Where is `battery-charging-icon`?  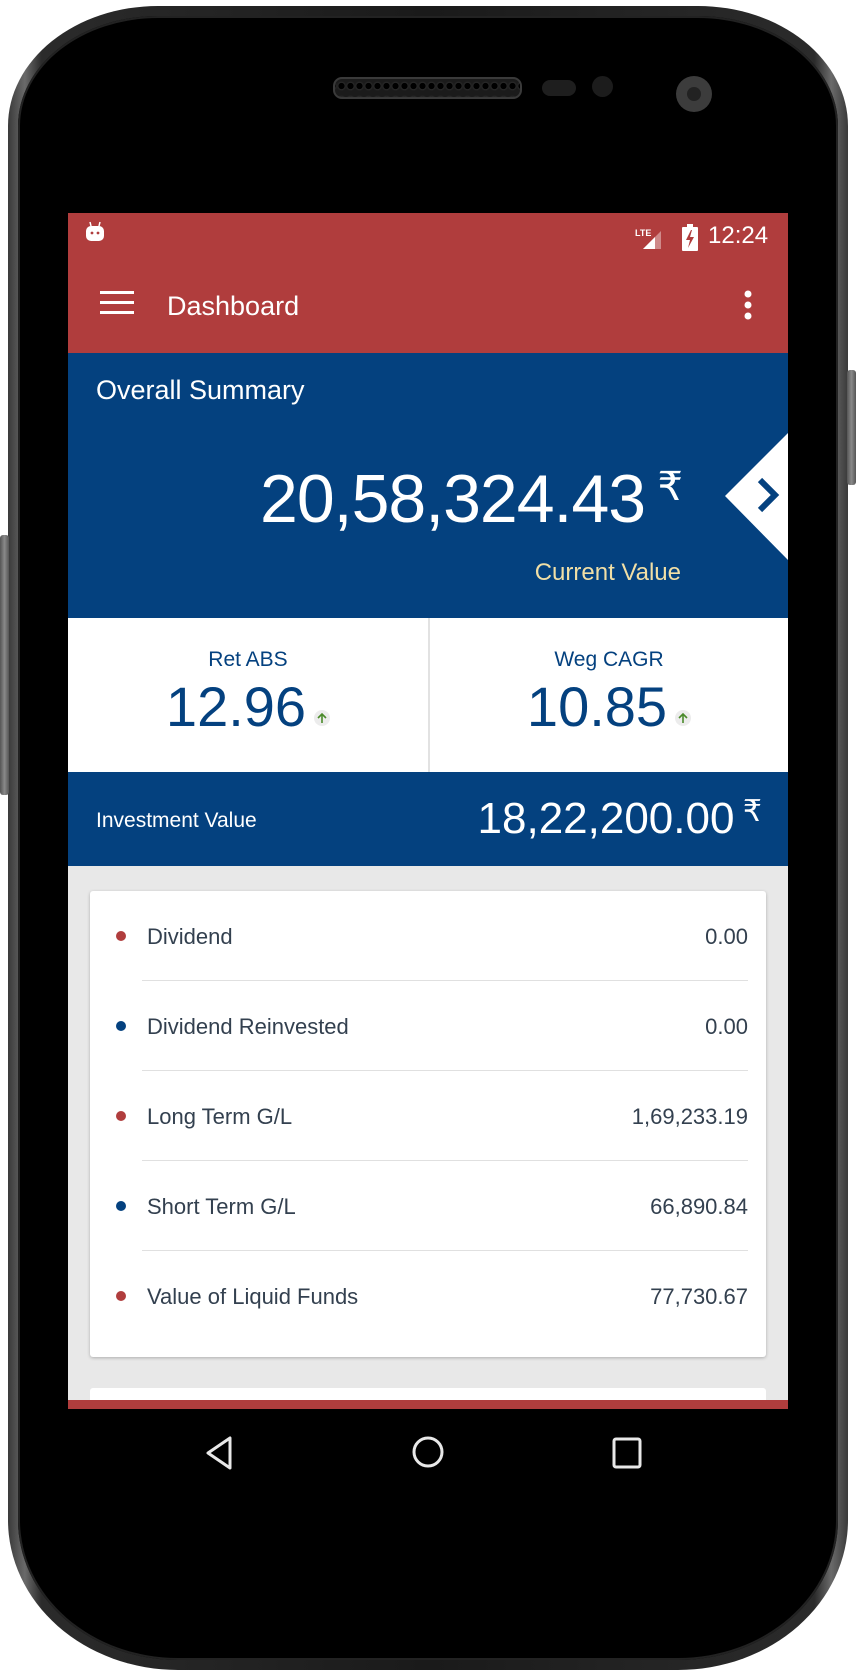 battery-charging-icon is located at coordinates (690, 238).